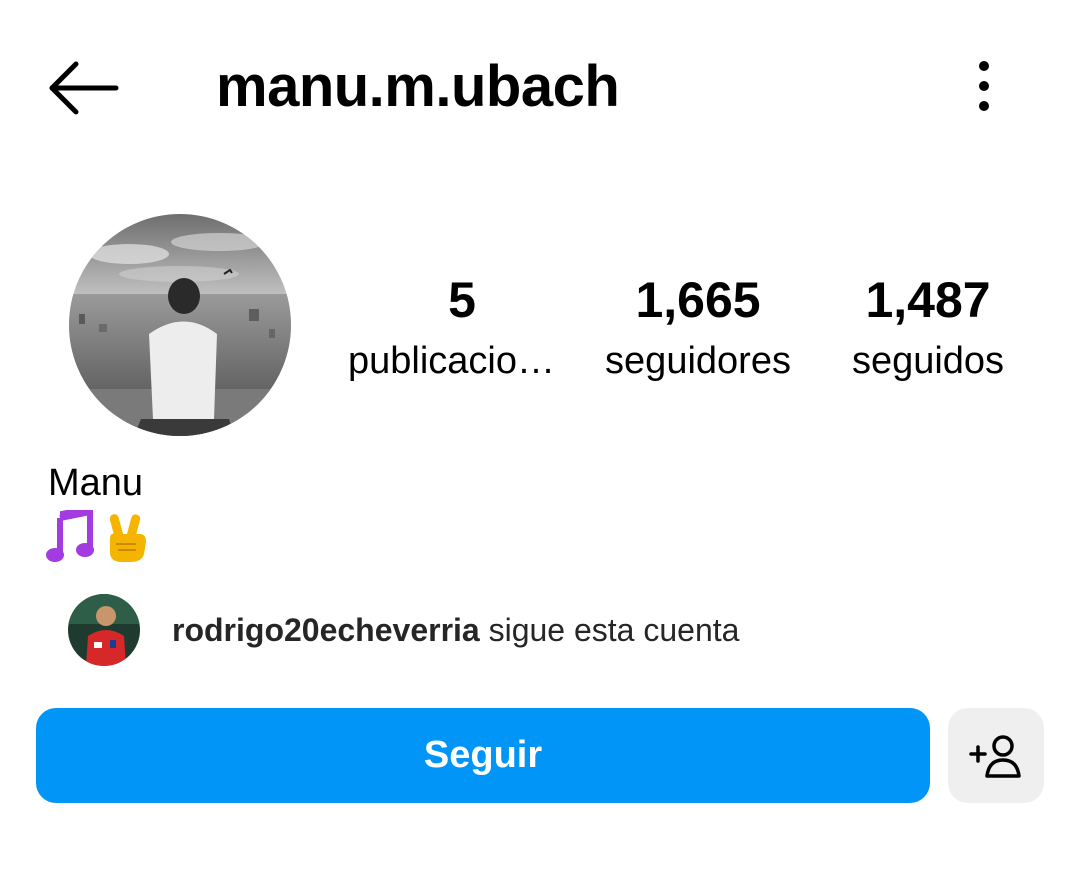 This screenshot has height=893, width=1080. Describe the element at coordinates (326, 630) in the screenshot. I see `followed-by-username: rodrigo20echeverria` at that location.